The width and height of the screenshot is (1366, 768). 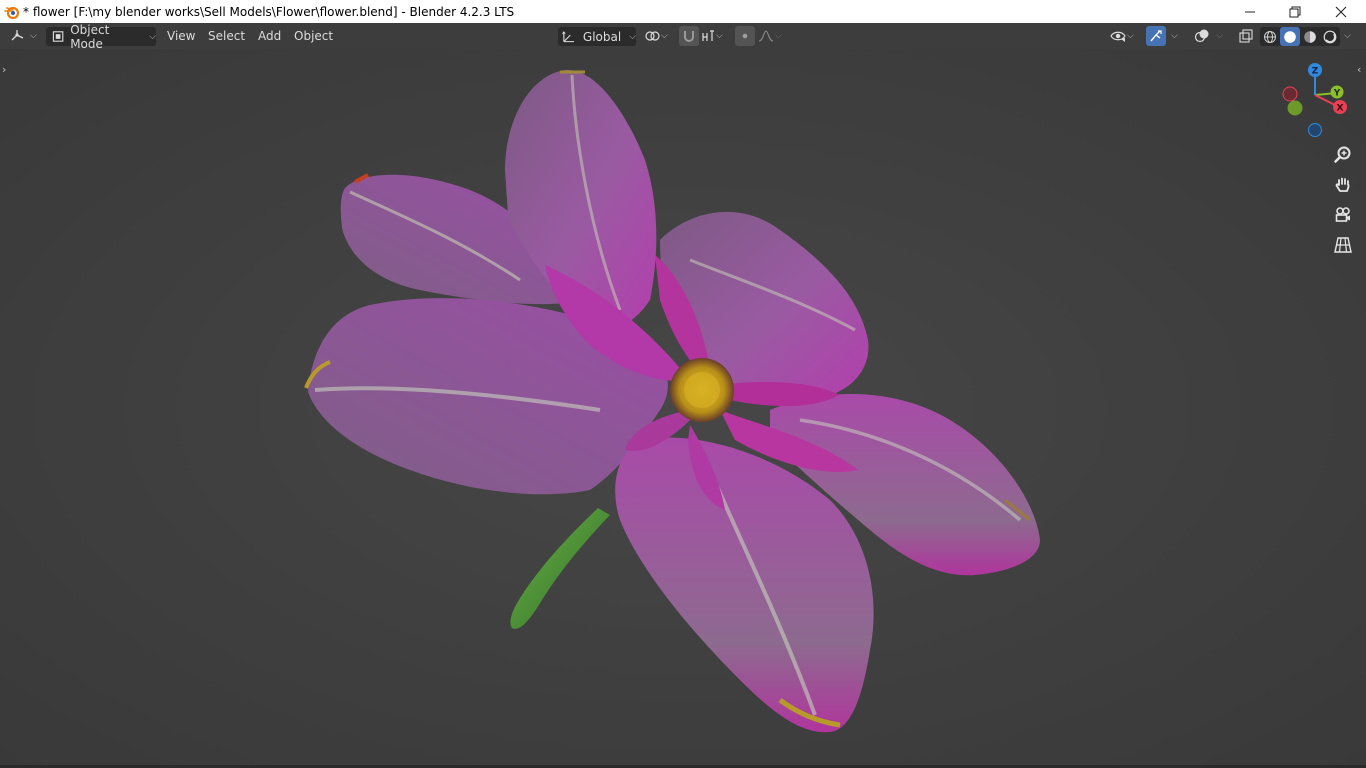 What do you see at coordinates (708, 35) in the screenshot?
I see `snap-target-icon` at bounding box center [708, 35].